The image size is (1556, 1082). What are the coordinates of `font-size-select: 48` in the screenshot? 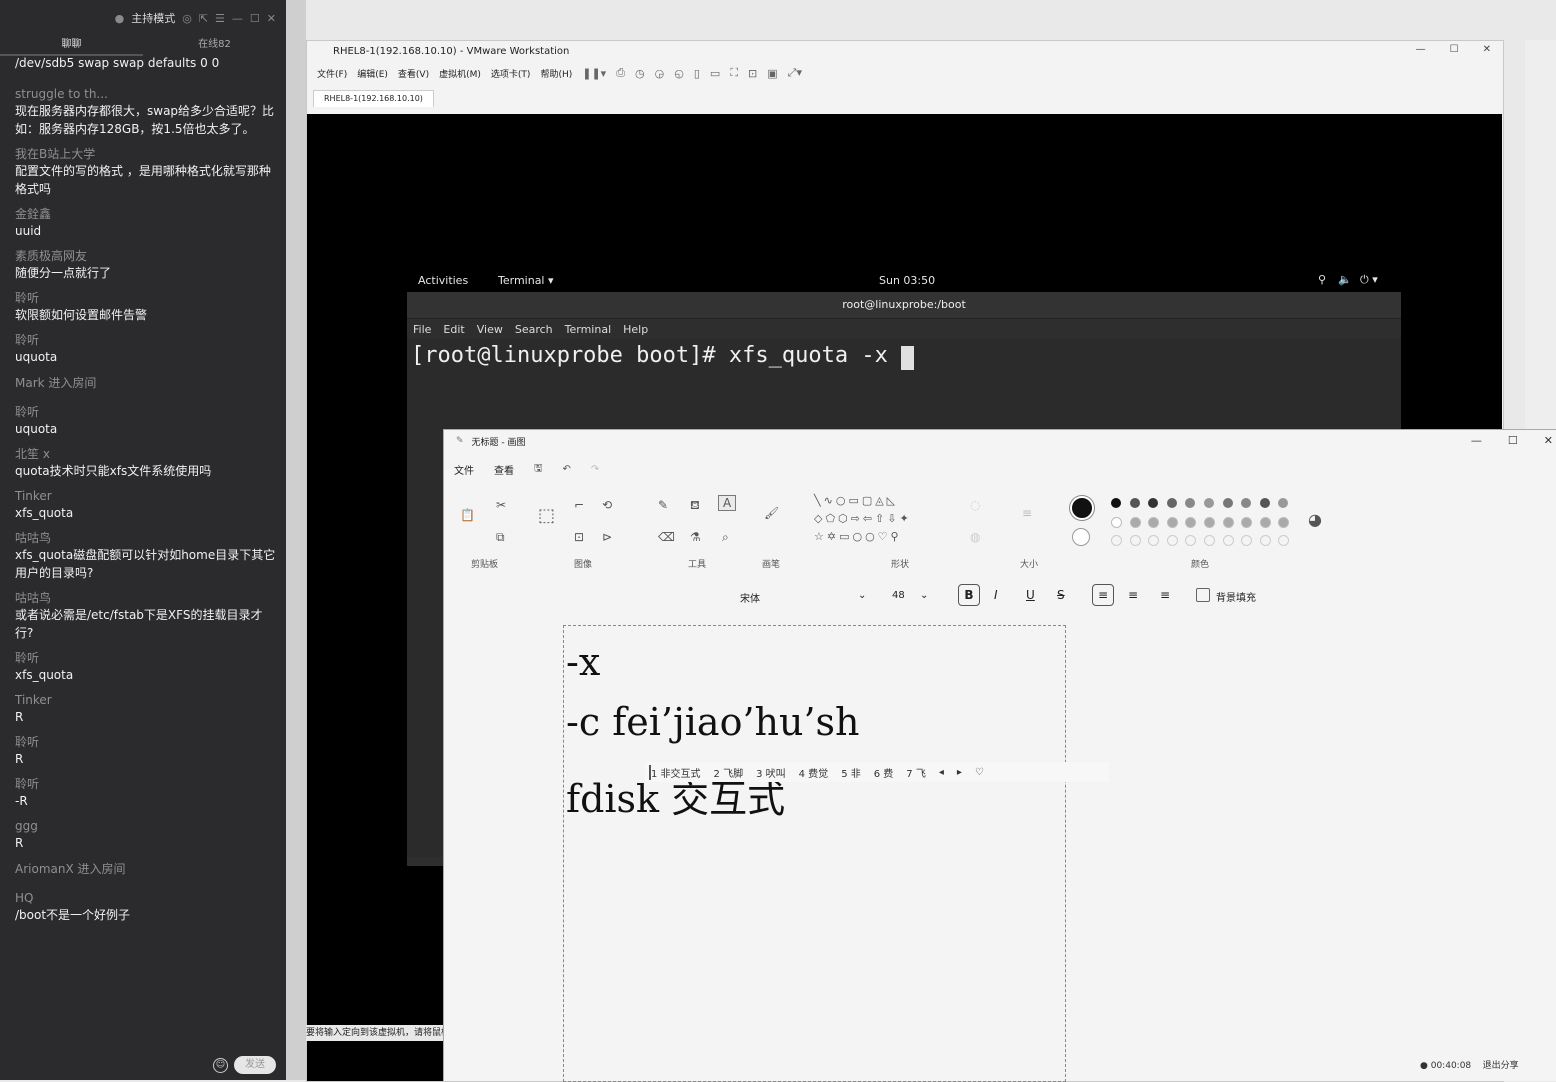 It's located at (898, 595).